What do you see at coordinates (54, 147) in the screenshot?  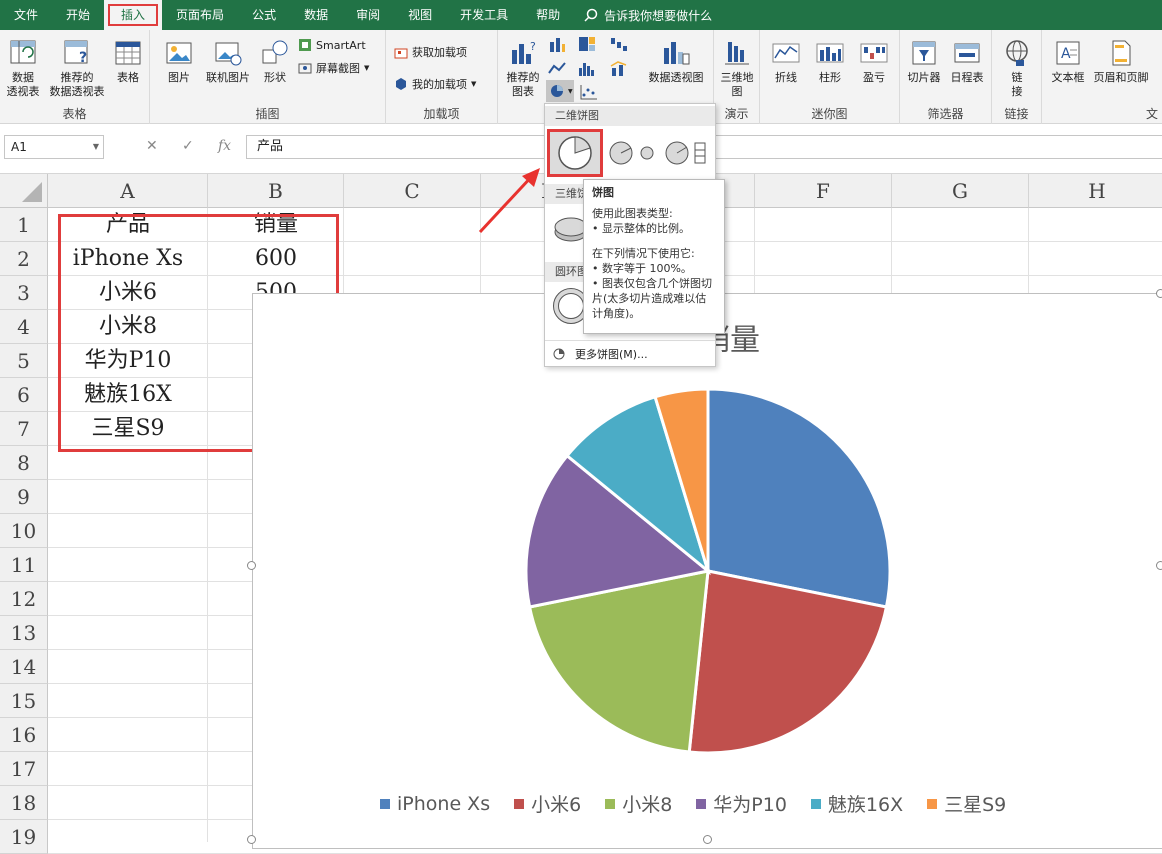 I see `name-box: A1 ▼` at bounding box center [54, 147].